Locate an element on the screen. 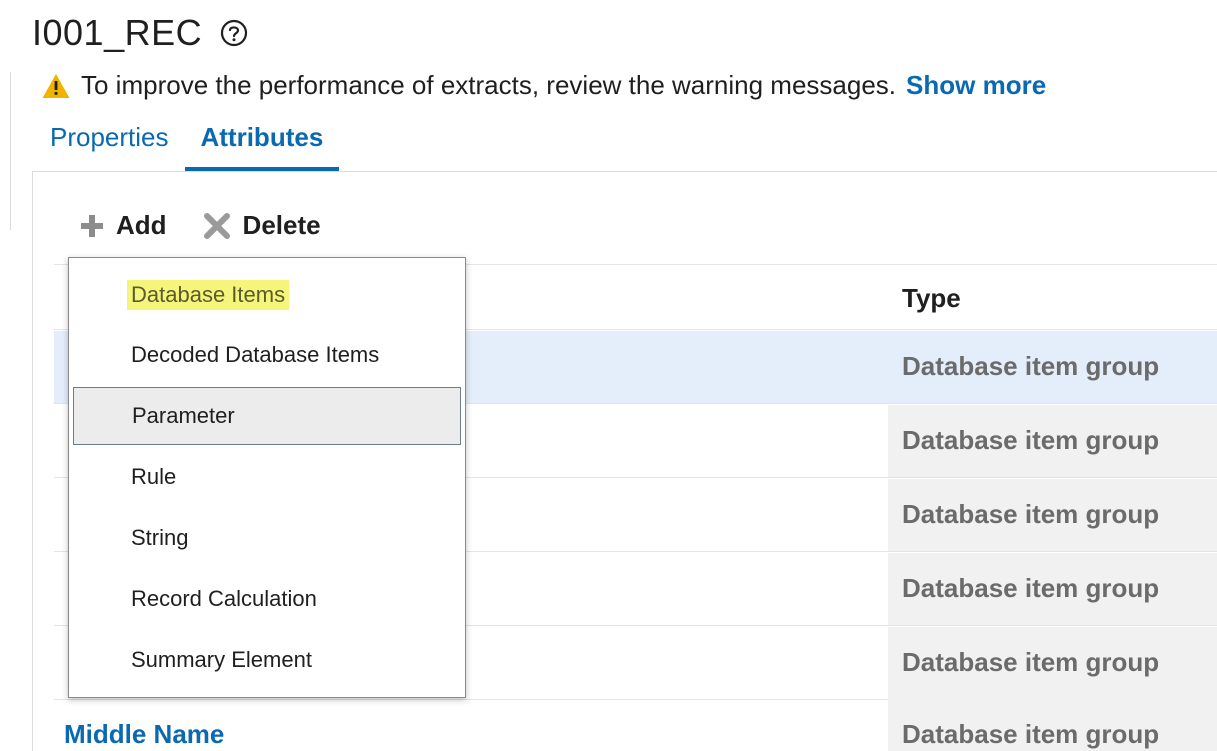 The image size is (1217, 751). help-circle-icon is located at coordinates (234, 33).